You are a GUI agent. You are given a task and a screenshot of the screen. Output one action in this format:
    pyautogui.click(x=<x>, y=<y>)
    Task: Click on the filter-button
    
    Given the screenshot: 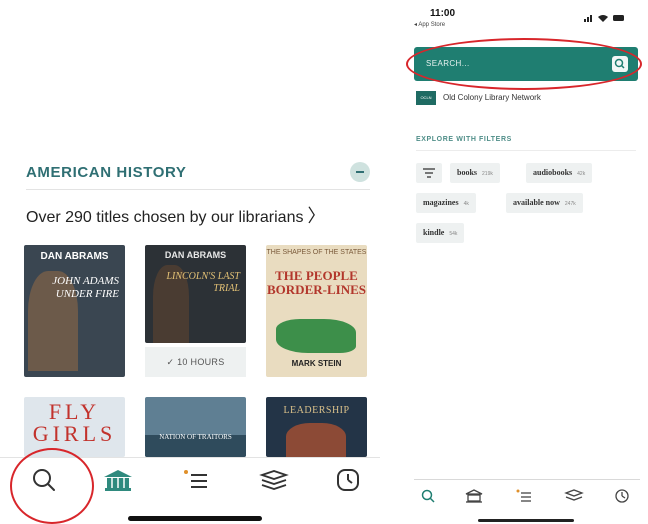 What is the action you would take?
    pyautogui.click(x=429, y=173)
    